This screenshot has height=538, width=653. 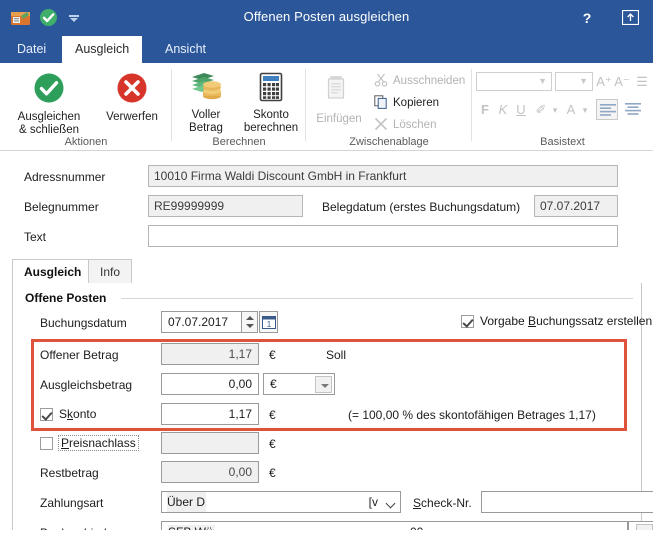 What do you see at coordinates (485, 110) in the screenshot?
I see `bold-icon: F` at bounding box center [485, 110].